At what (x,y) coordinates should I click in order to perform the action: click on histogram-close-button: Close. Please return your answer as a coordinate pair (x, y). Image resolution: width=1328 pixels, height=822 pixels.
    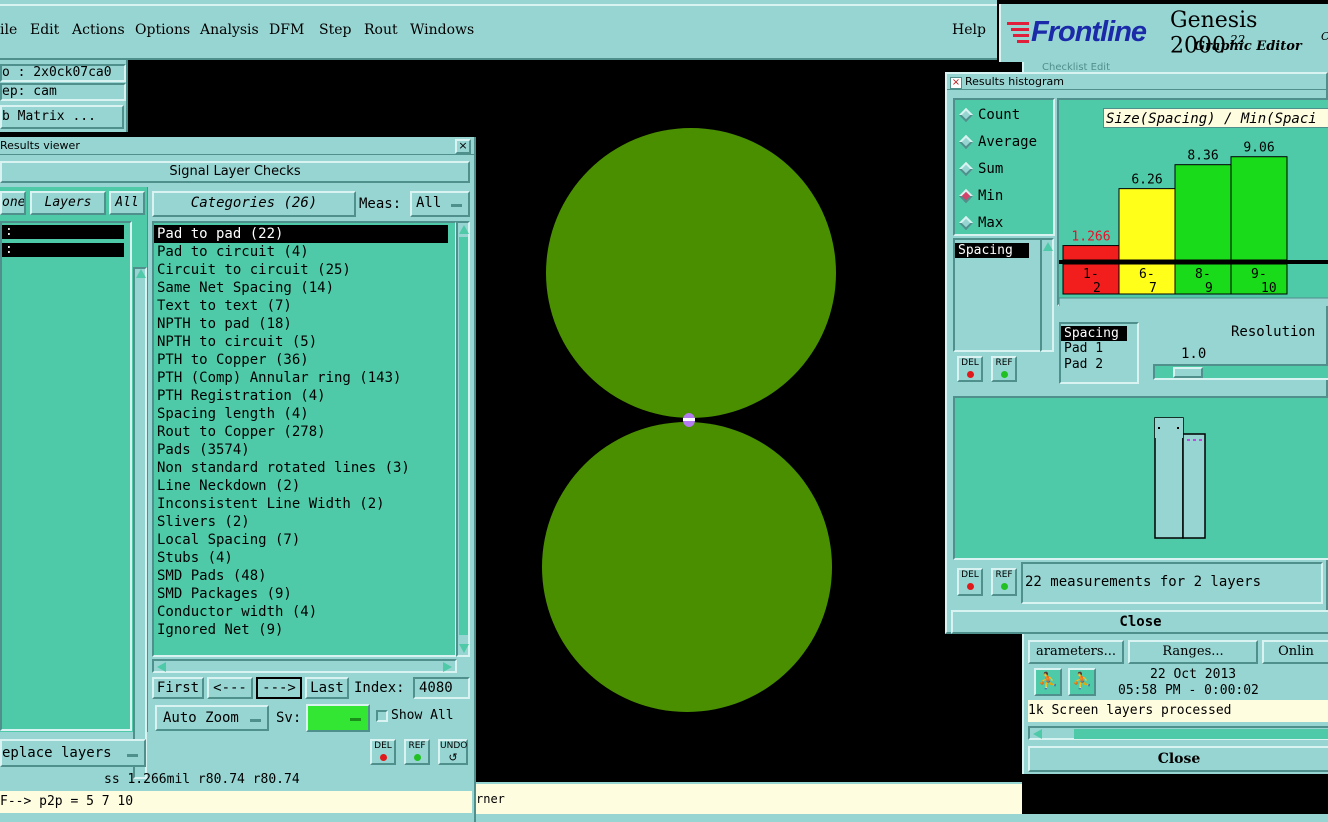
    Looking at the image, I should click on (1139, 622).